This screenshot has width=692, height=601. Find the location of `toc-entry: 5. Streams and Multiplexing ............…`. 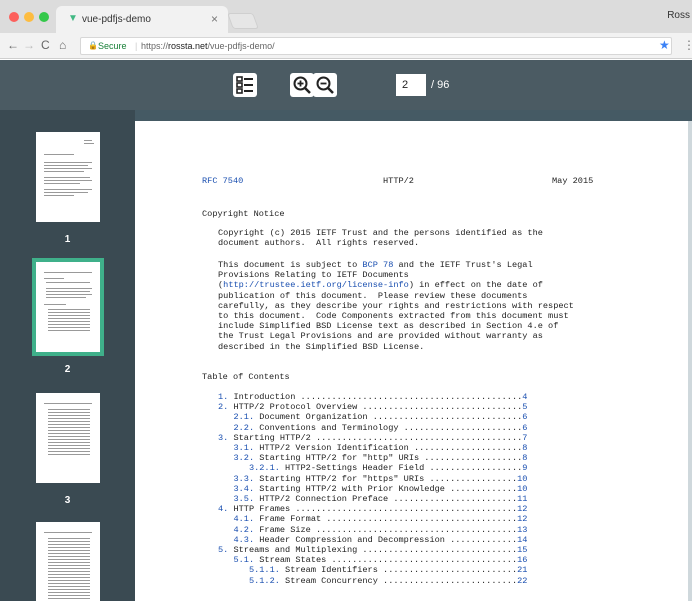

toc-entry: 5. Streams and Multiplexing ............… is located at coordinates (372, 550).